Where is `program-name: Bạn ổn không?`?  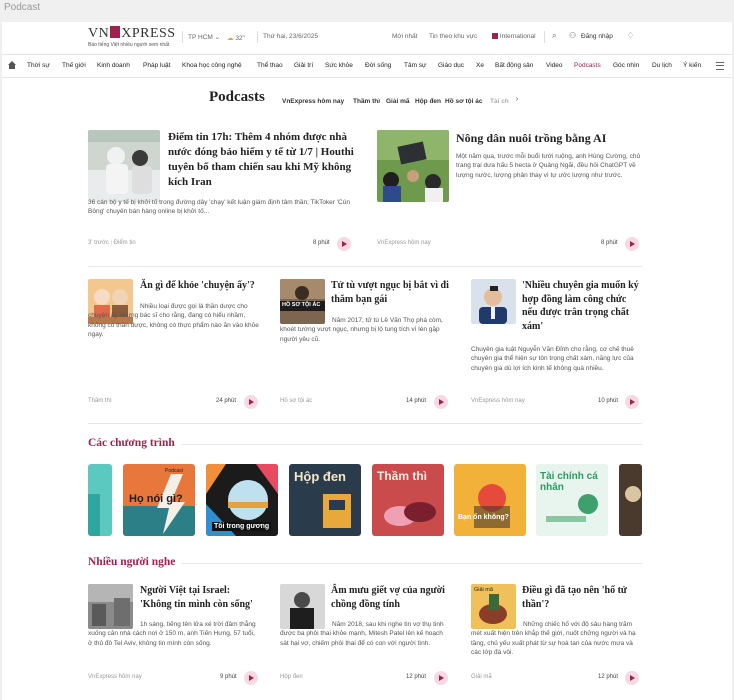 program-name: Bạn ổn không? is located at coordinates (483, 517).